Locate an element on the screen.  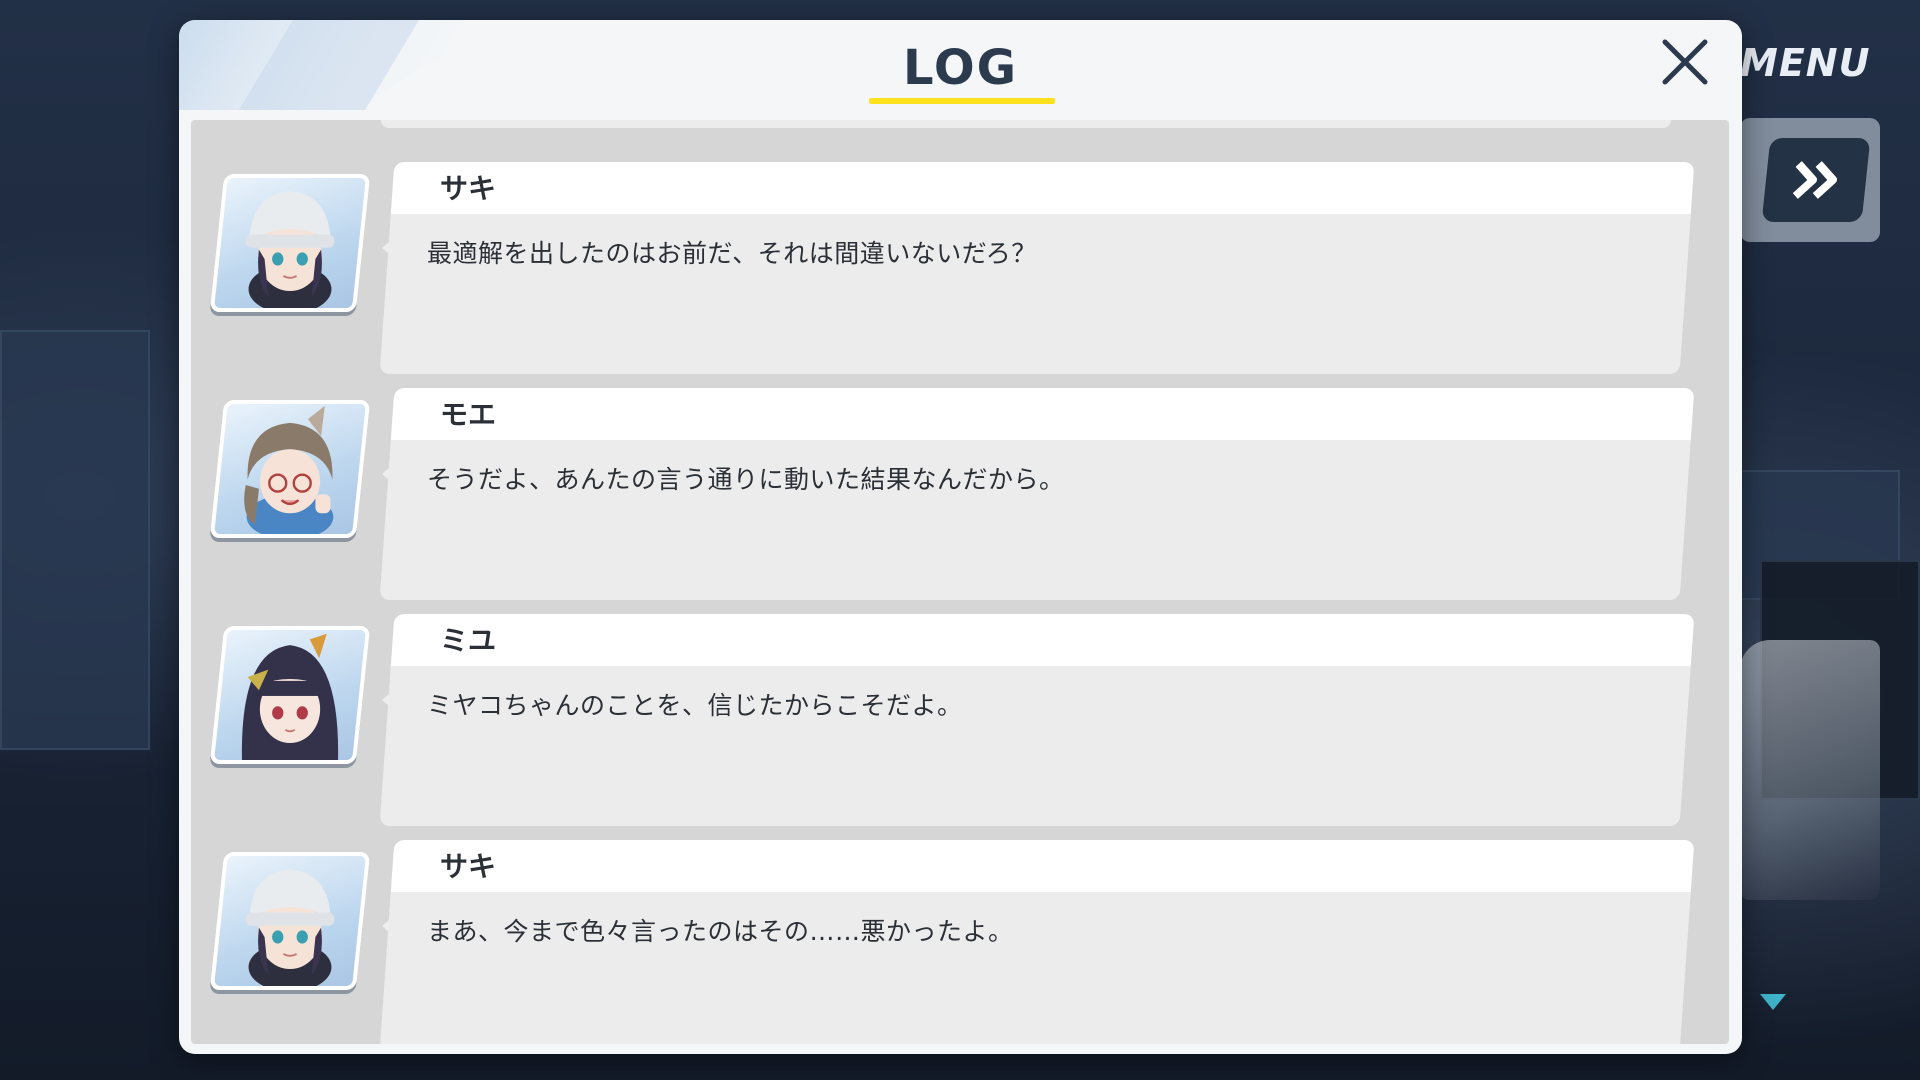
message-text: そうだよ、あんたの言う通りに動いた結果なんだから。 is located at coordinates (746, 479).